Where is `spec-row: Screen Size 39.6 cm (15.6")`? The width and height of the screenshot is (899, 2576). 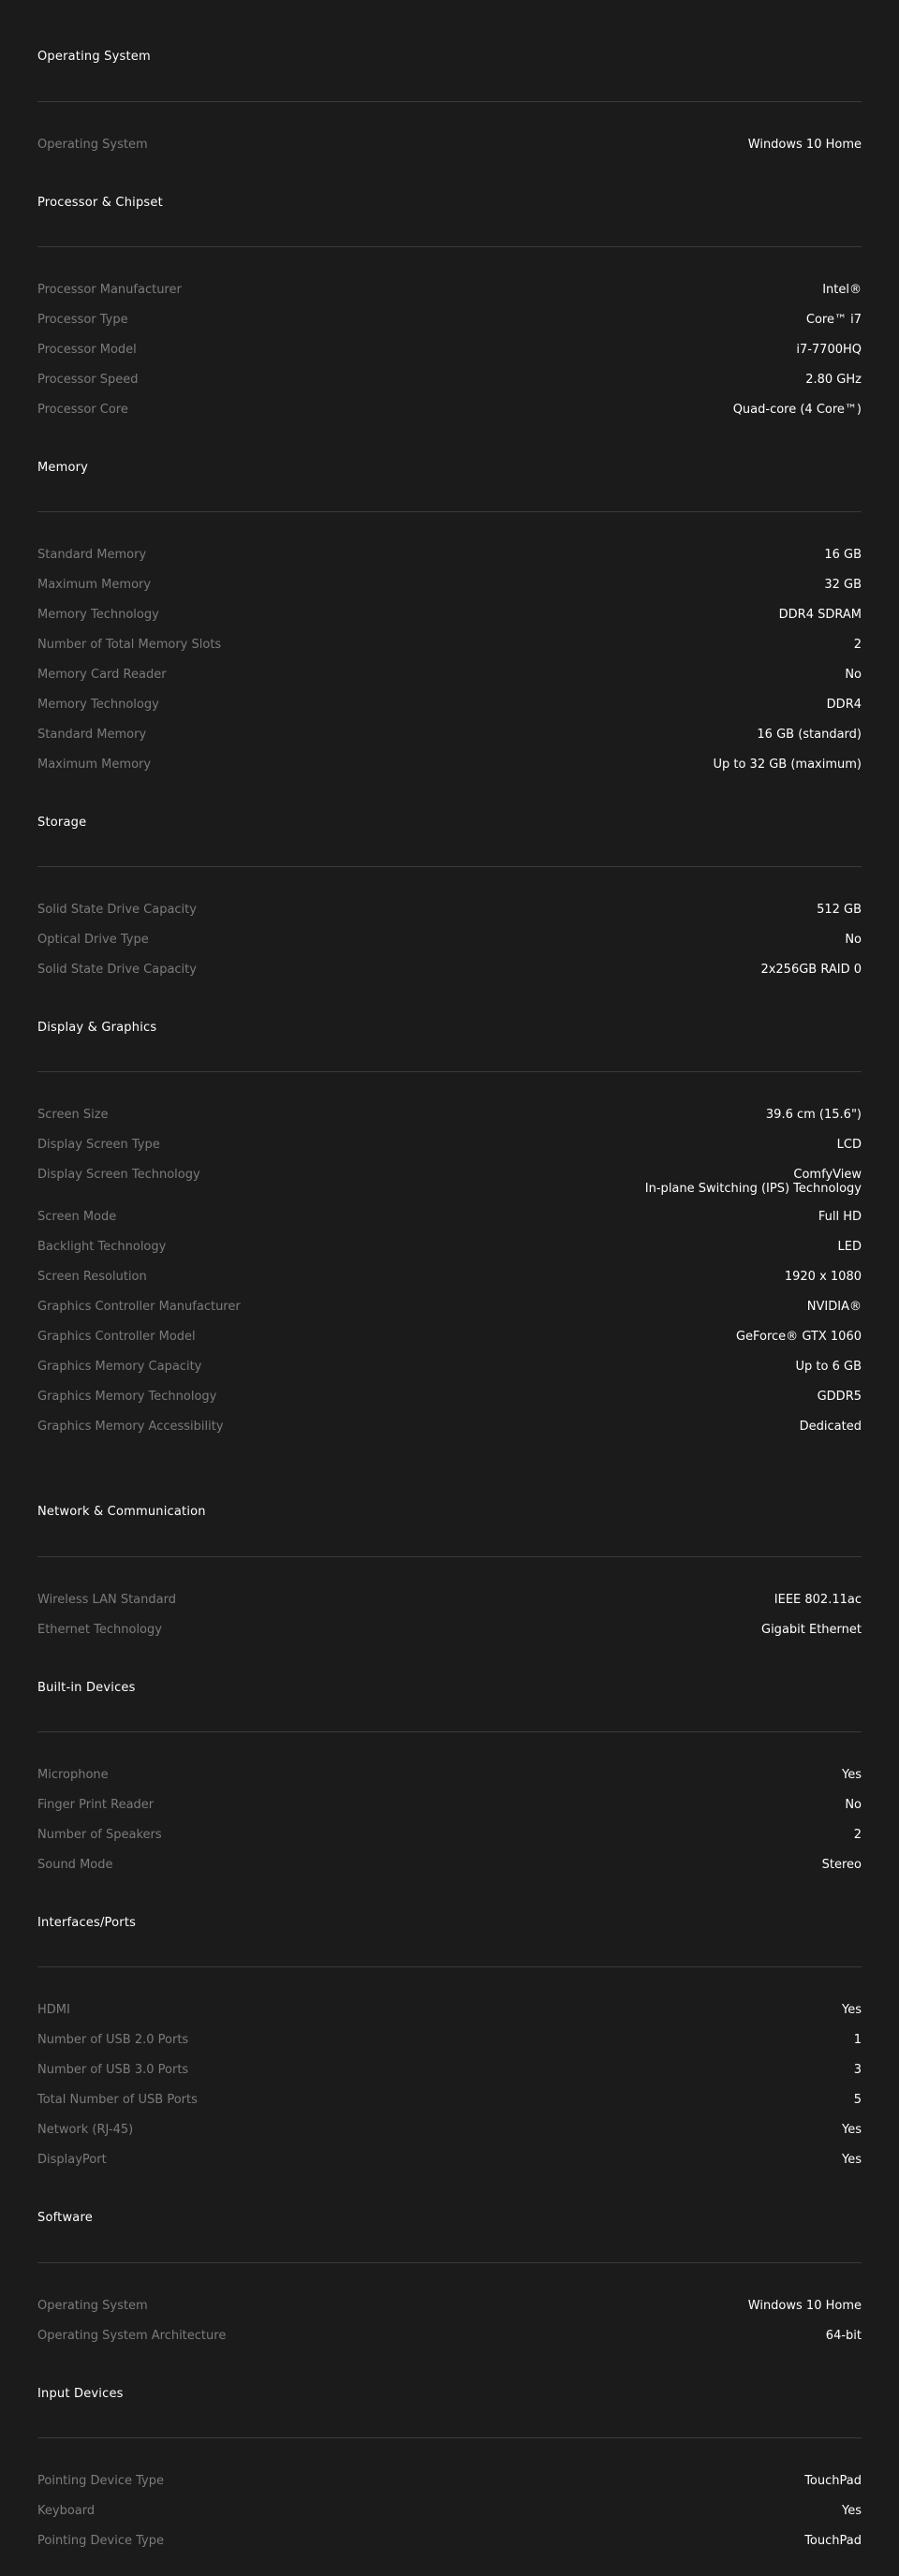
spec-row: Screen Size 39.6 cm (15.6") is located at coordinates (449, 1115).